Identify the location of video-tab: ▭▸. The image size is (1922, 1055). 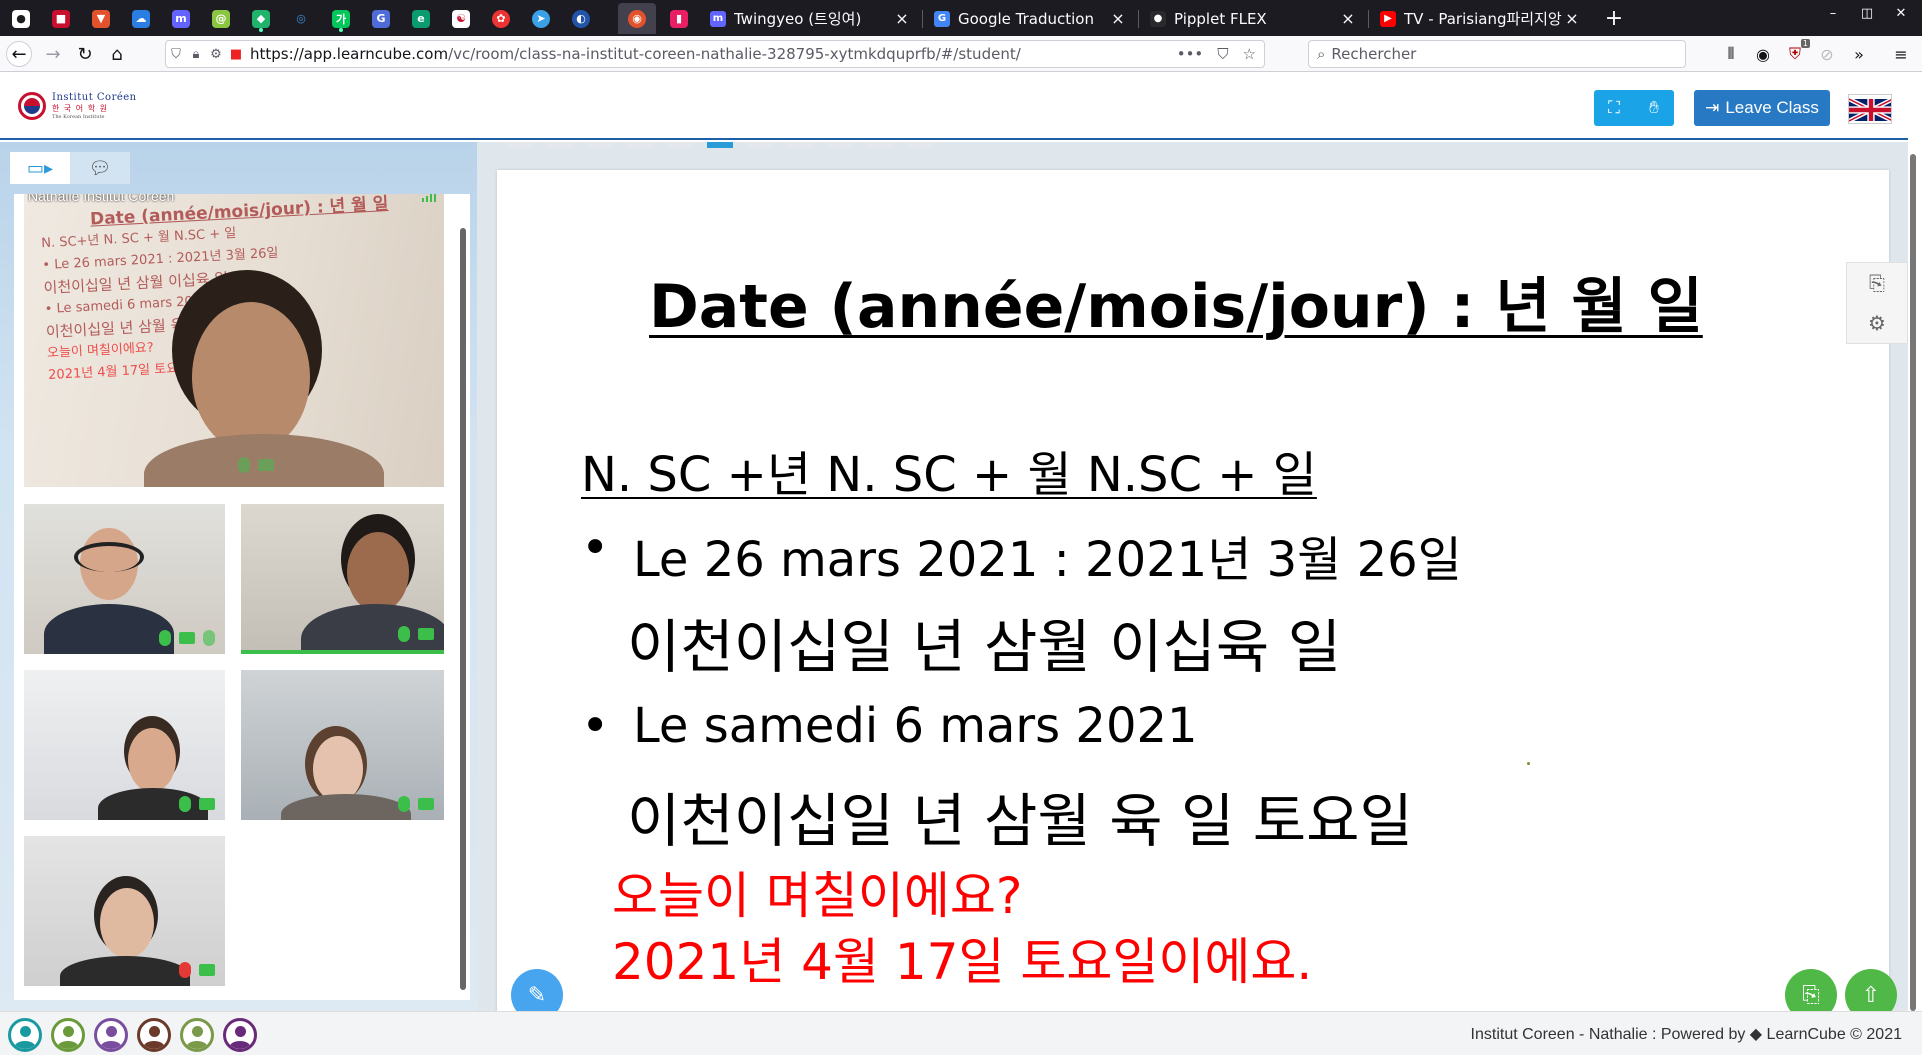
(40, 168).